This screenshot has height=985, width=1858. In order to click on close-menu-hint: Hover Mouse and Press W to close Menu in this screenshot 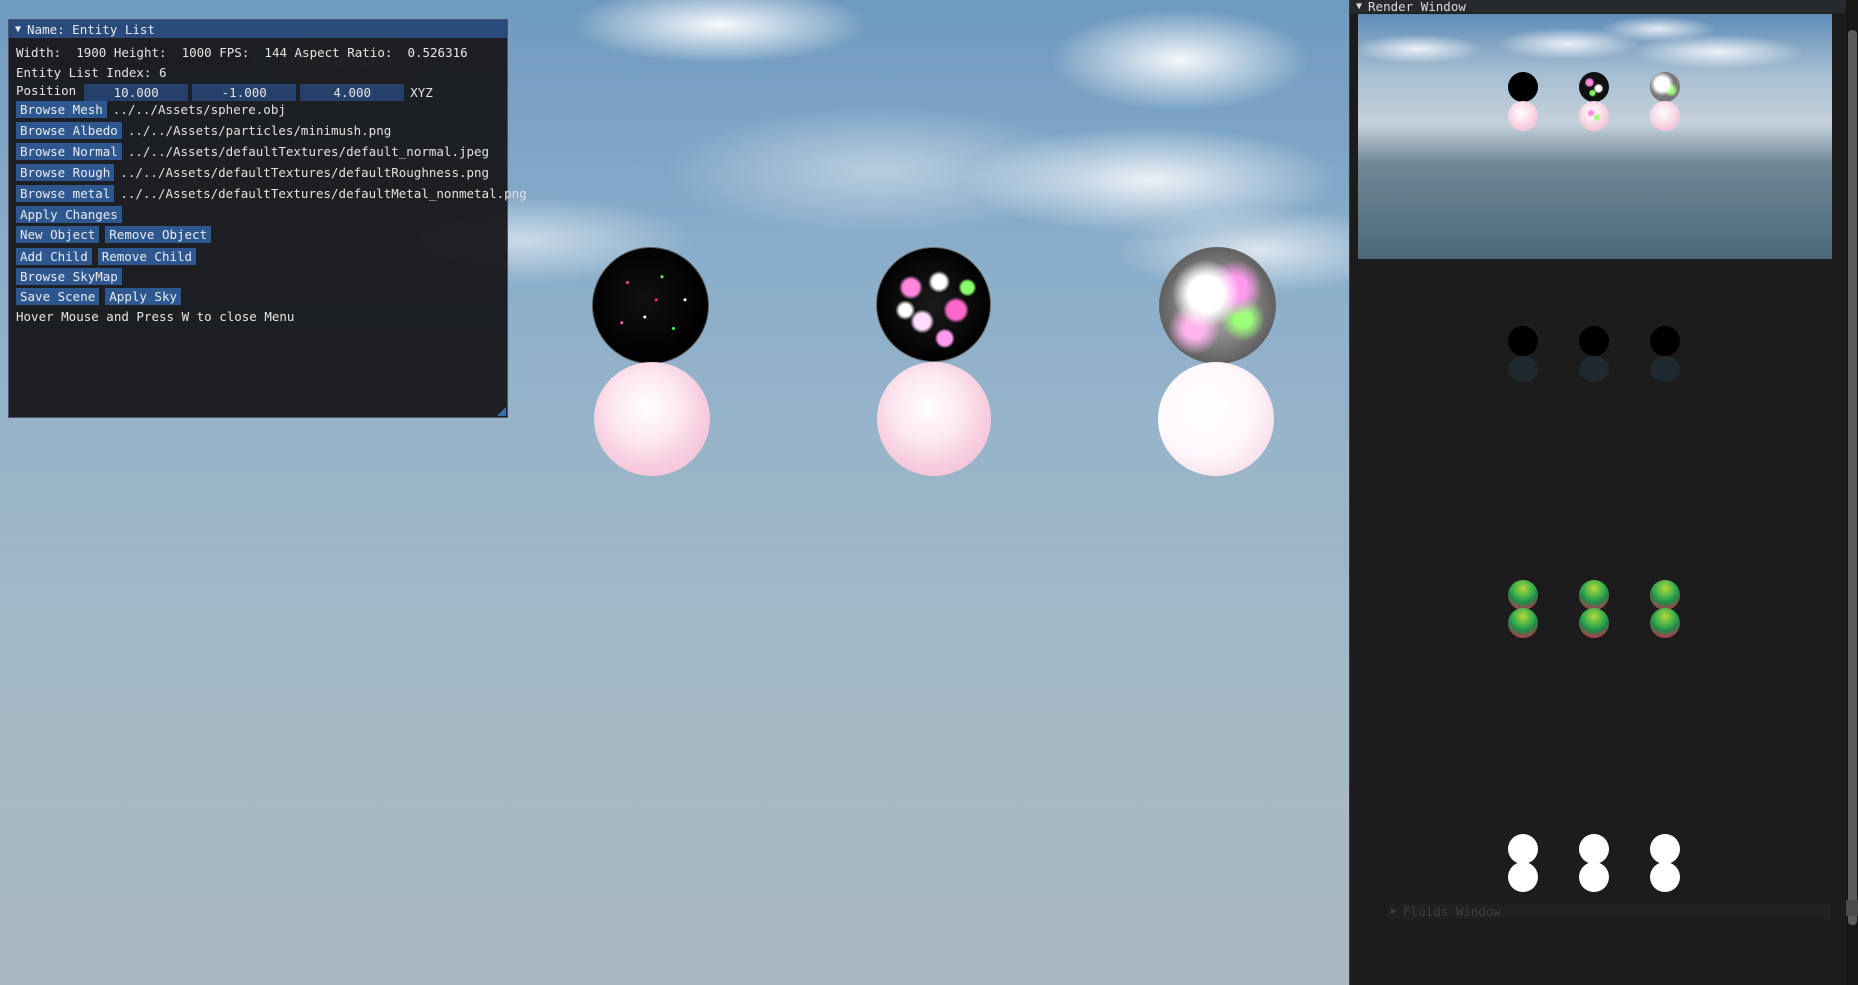, I will do `click(155, 316)`.